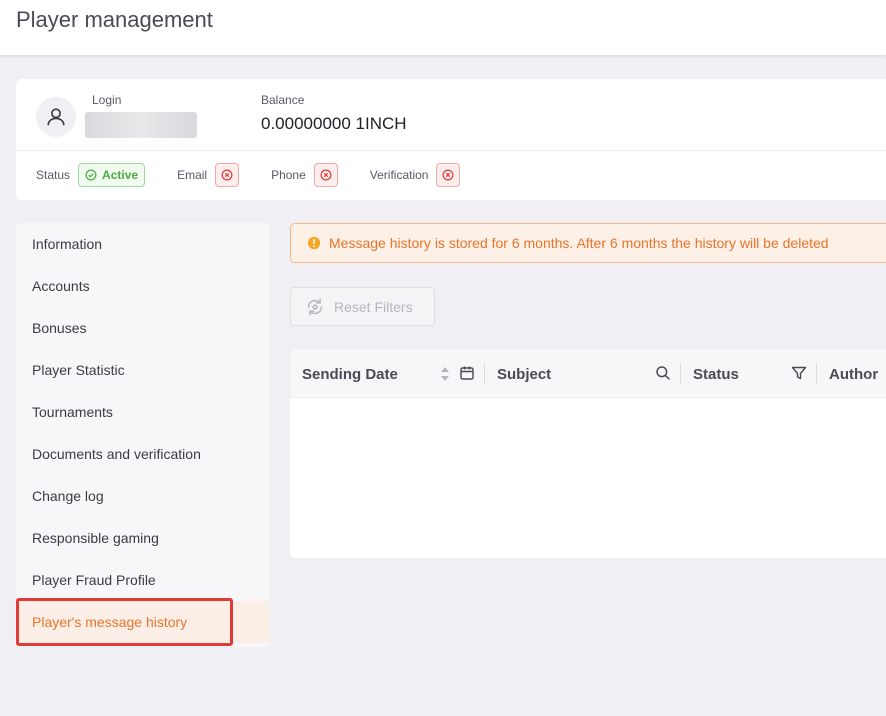  Describe the element at coordinates (853, 374) in the screenshot. I see `column-header-author: Author` at that location.